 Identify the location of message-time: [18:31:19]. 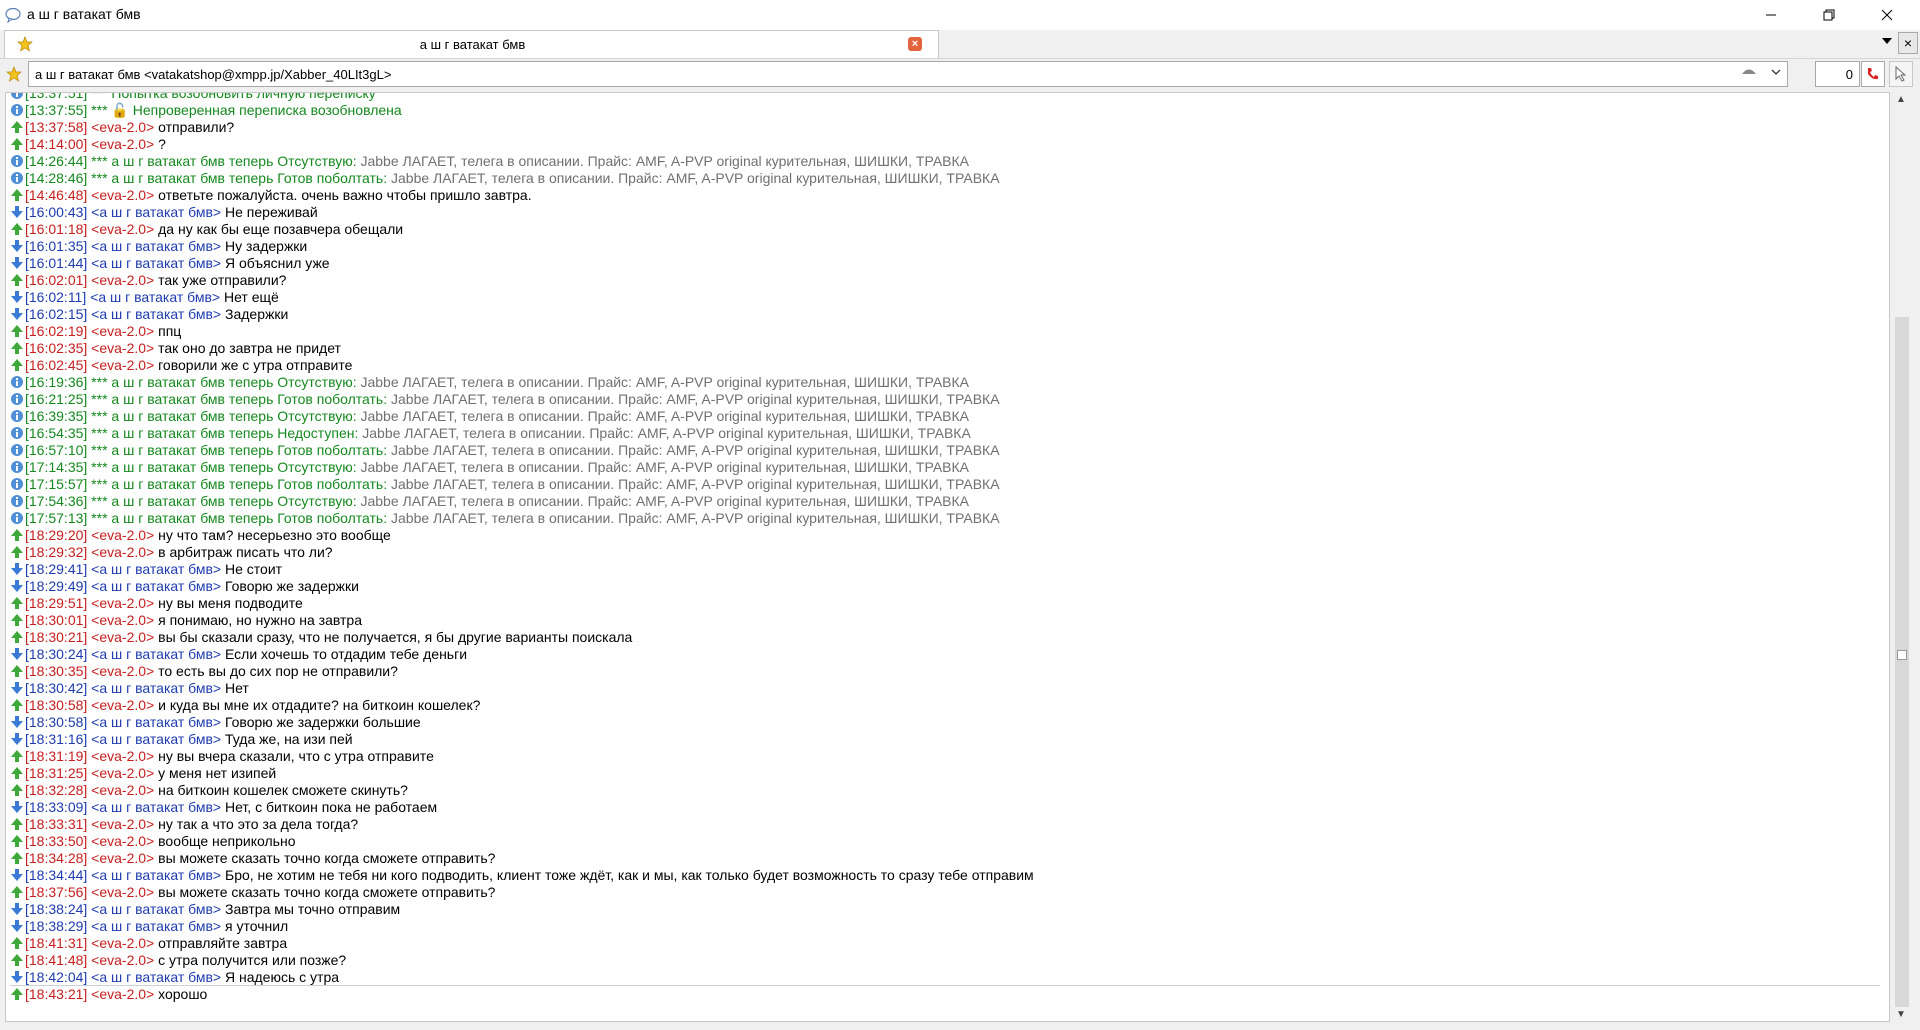
(56, 756).